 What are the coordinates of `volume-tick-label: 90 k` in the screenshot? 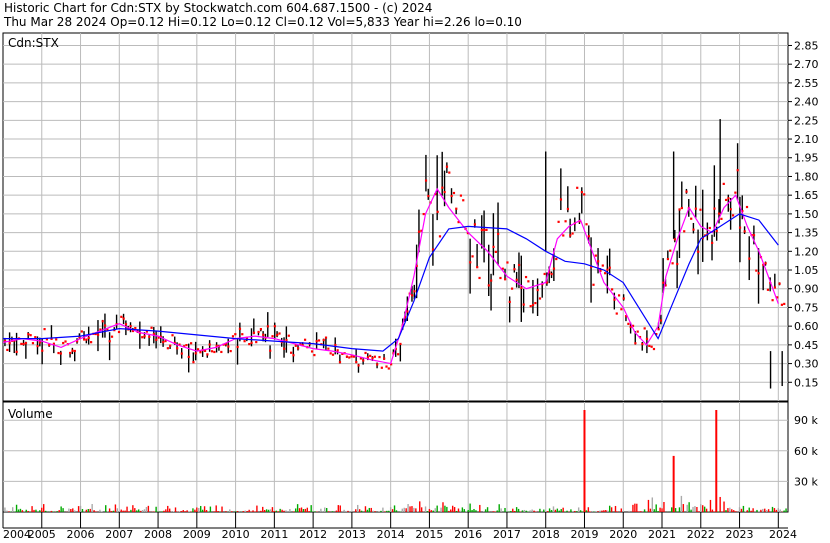 It's located at (806, 420).